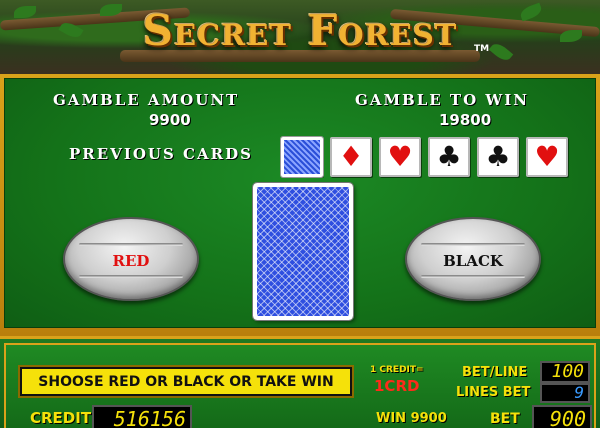  I want to click on bet-label: BET, so click(505, 419).